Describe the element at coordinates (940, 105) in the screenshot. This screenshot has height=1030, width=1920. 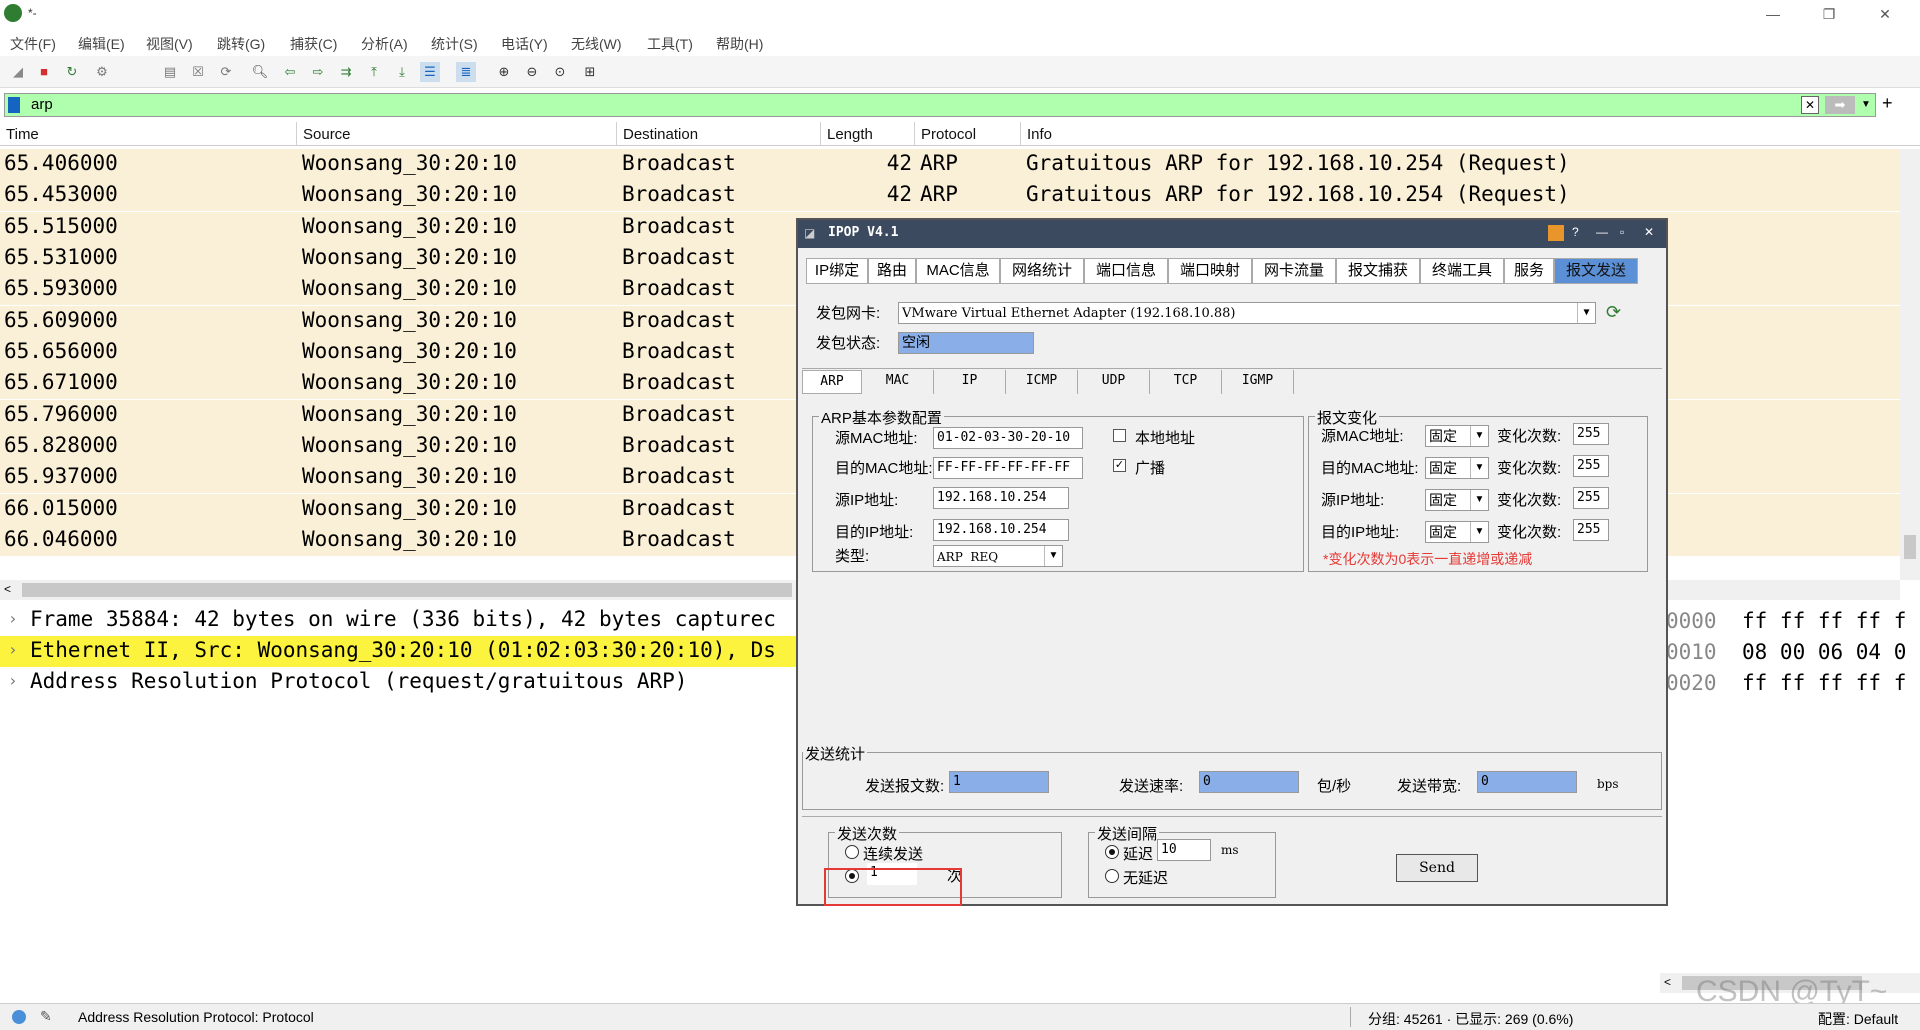
I see `display-filter-input: arp ✕ ➡ ▼` at that location.